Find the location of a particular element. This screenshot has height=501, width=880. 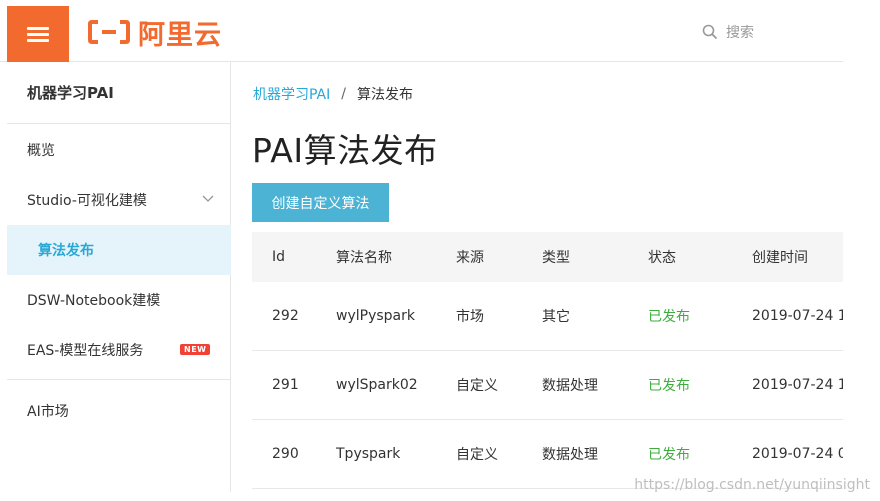

hamburger-icon is located at coordinates (38, 34).